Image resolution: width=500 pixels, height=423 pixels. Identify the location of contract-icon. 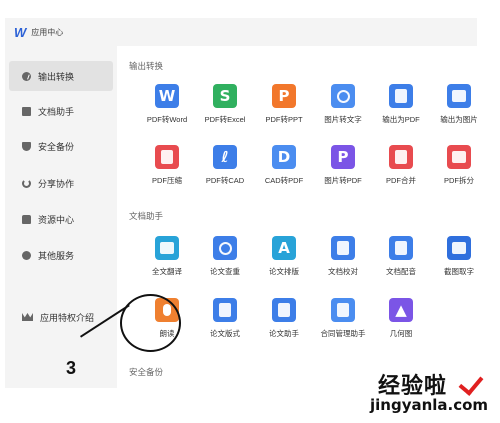
(343, 310).